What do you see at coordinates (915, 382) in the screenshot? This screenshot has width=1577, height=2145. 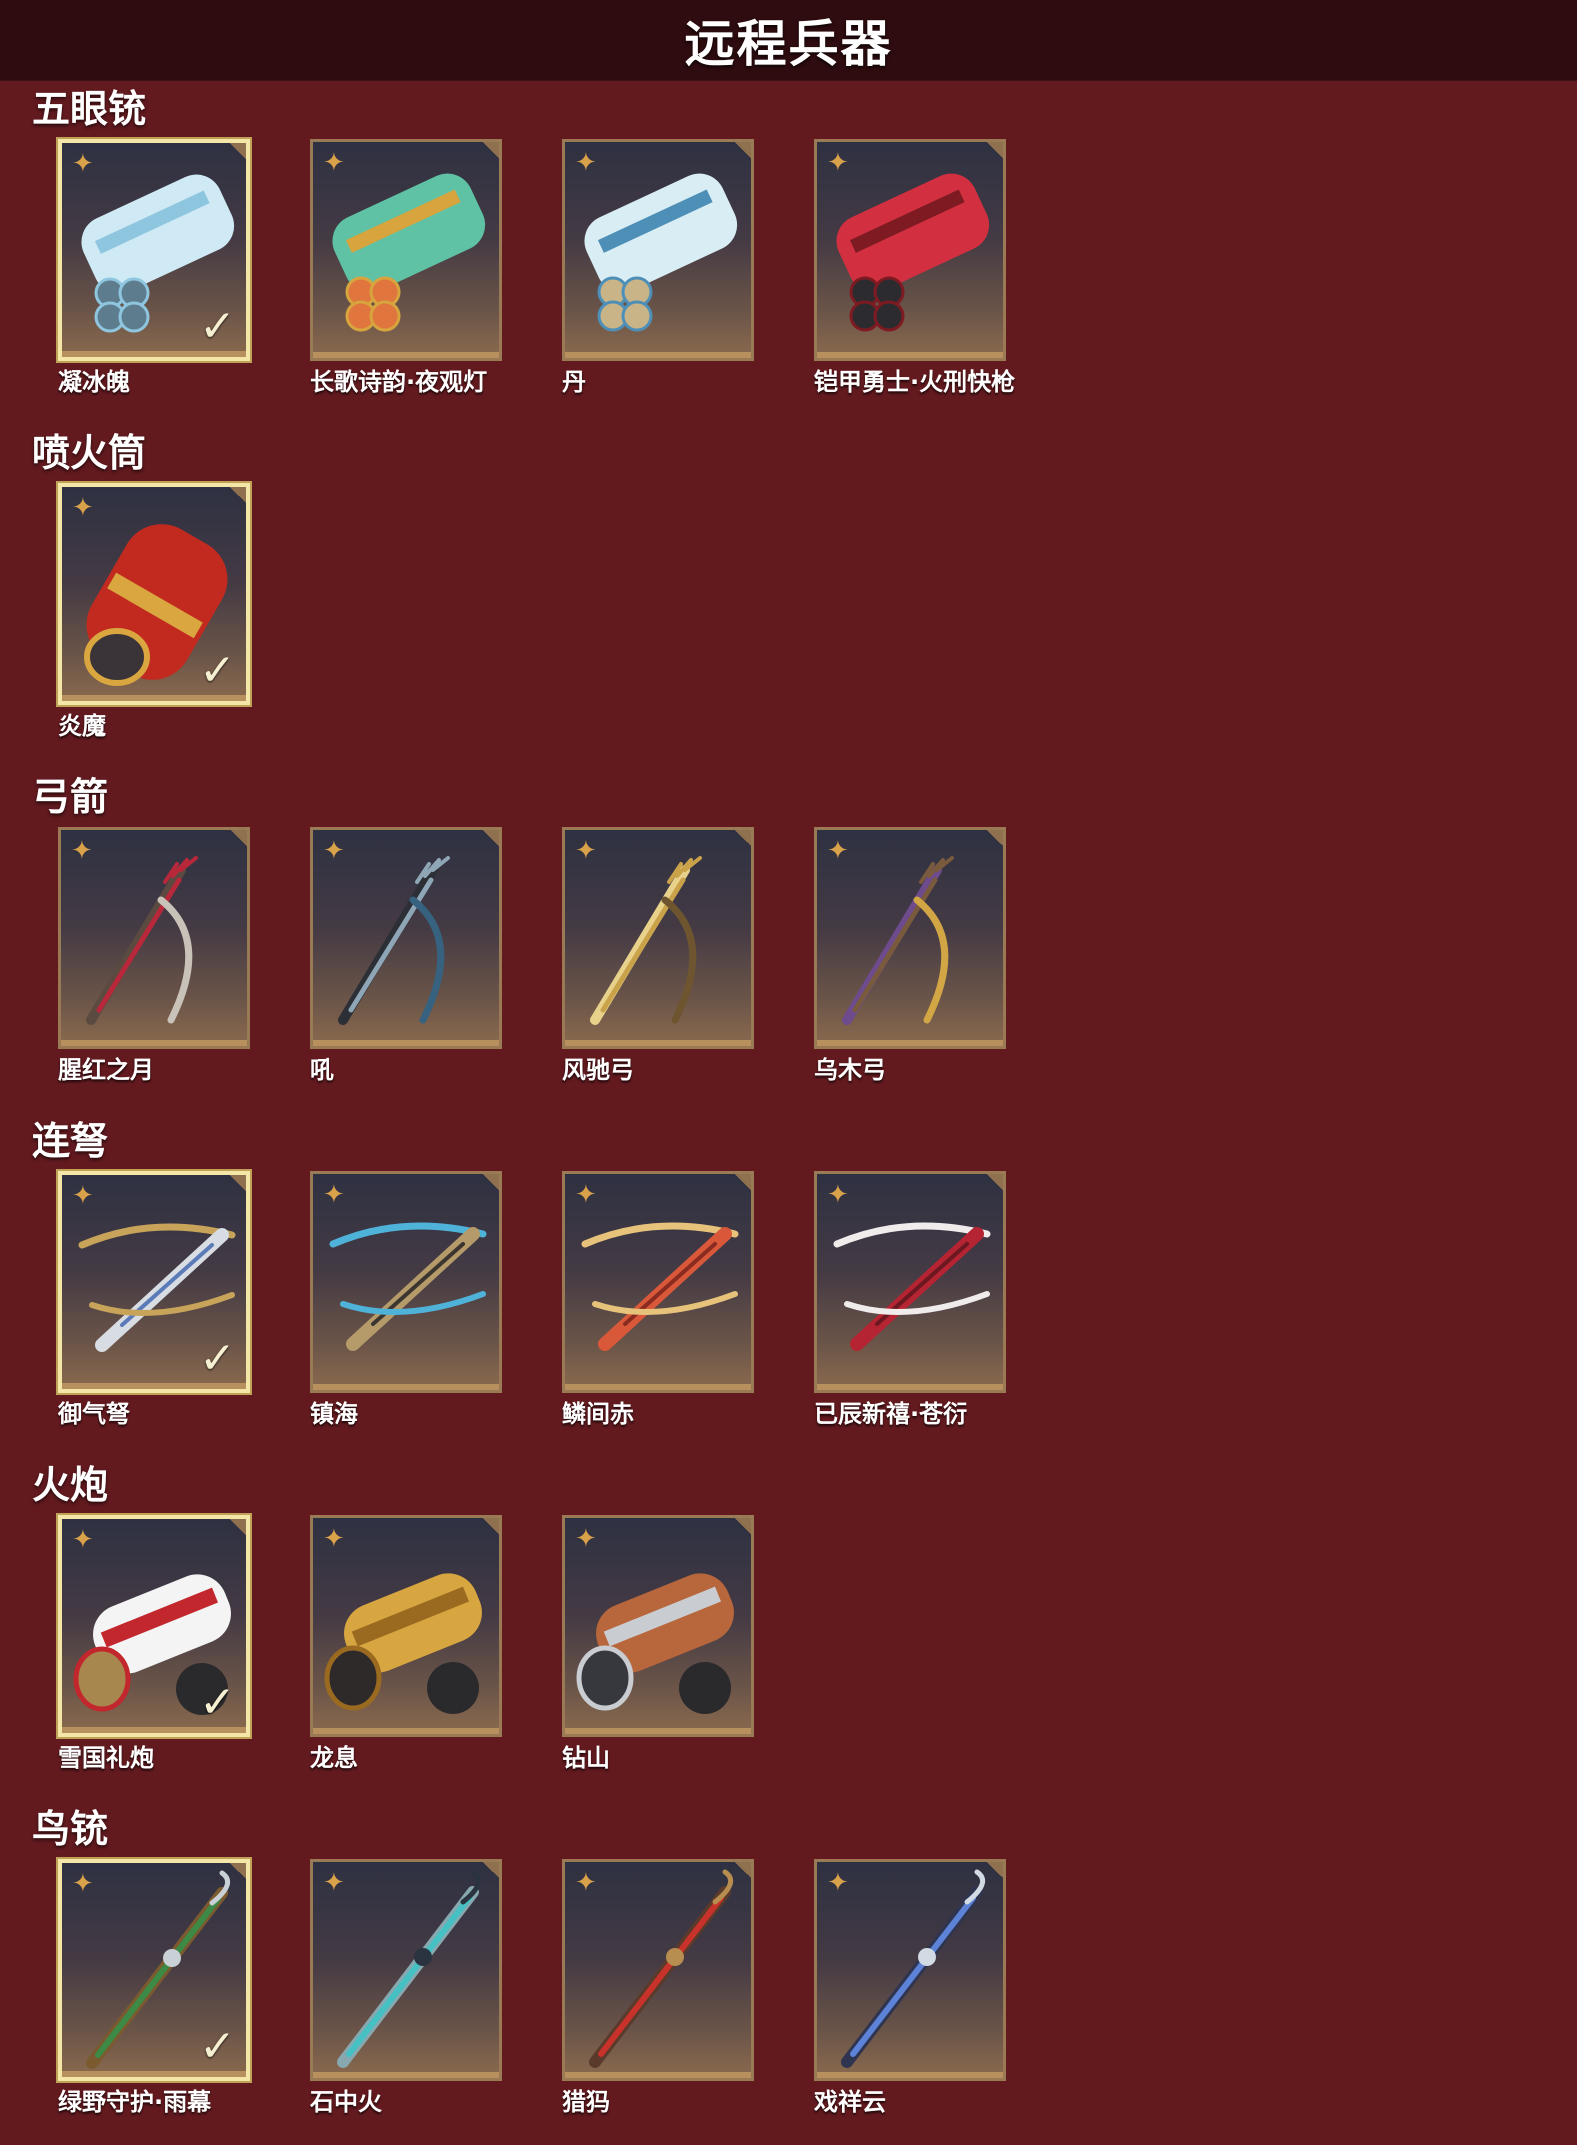 I see `weapon-name: 铠甲勇士·火刑快枪` at bounding box center [915, 382].